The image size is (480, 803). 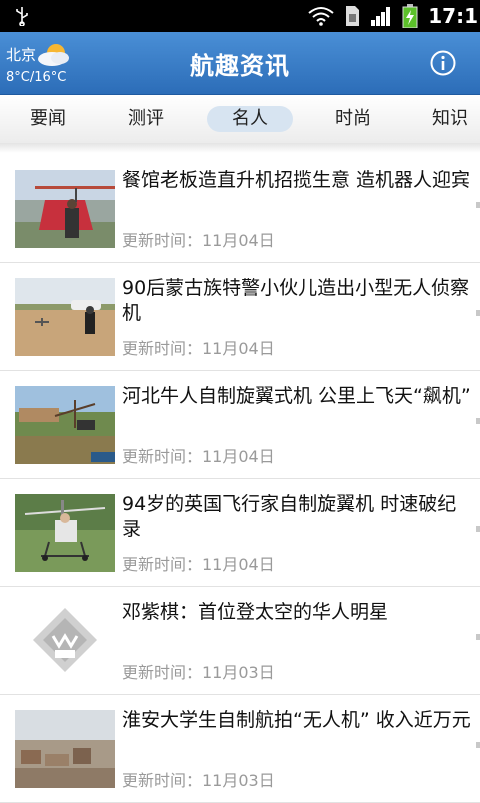 I want to click on status-bar: 17:1, so click(x=240, y=16).